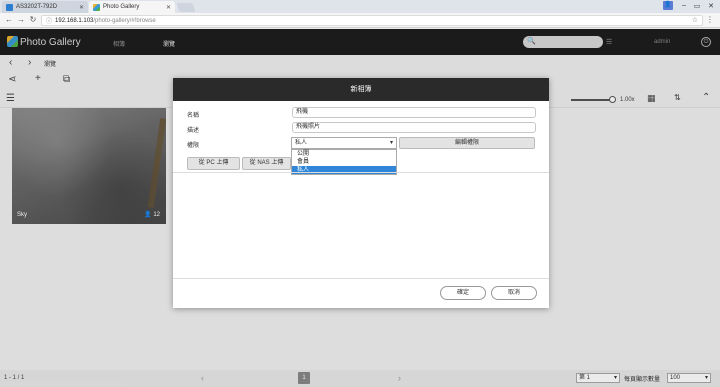 Image resolution: width=720 pixels, height=387 pixels. Describe the element at coordinates (684, 5) in the screenshot. I see `minimize-icon: –` at that location.